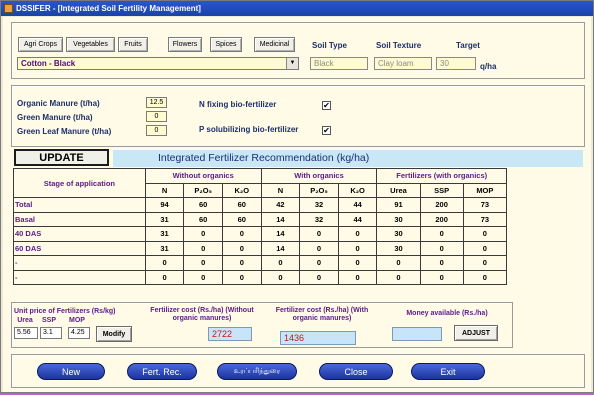 The image size is (594, 395). I want to click on table-row: 40 DAS 31 0 0 14 0 0 30 0 0, so click(260, 234).